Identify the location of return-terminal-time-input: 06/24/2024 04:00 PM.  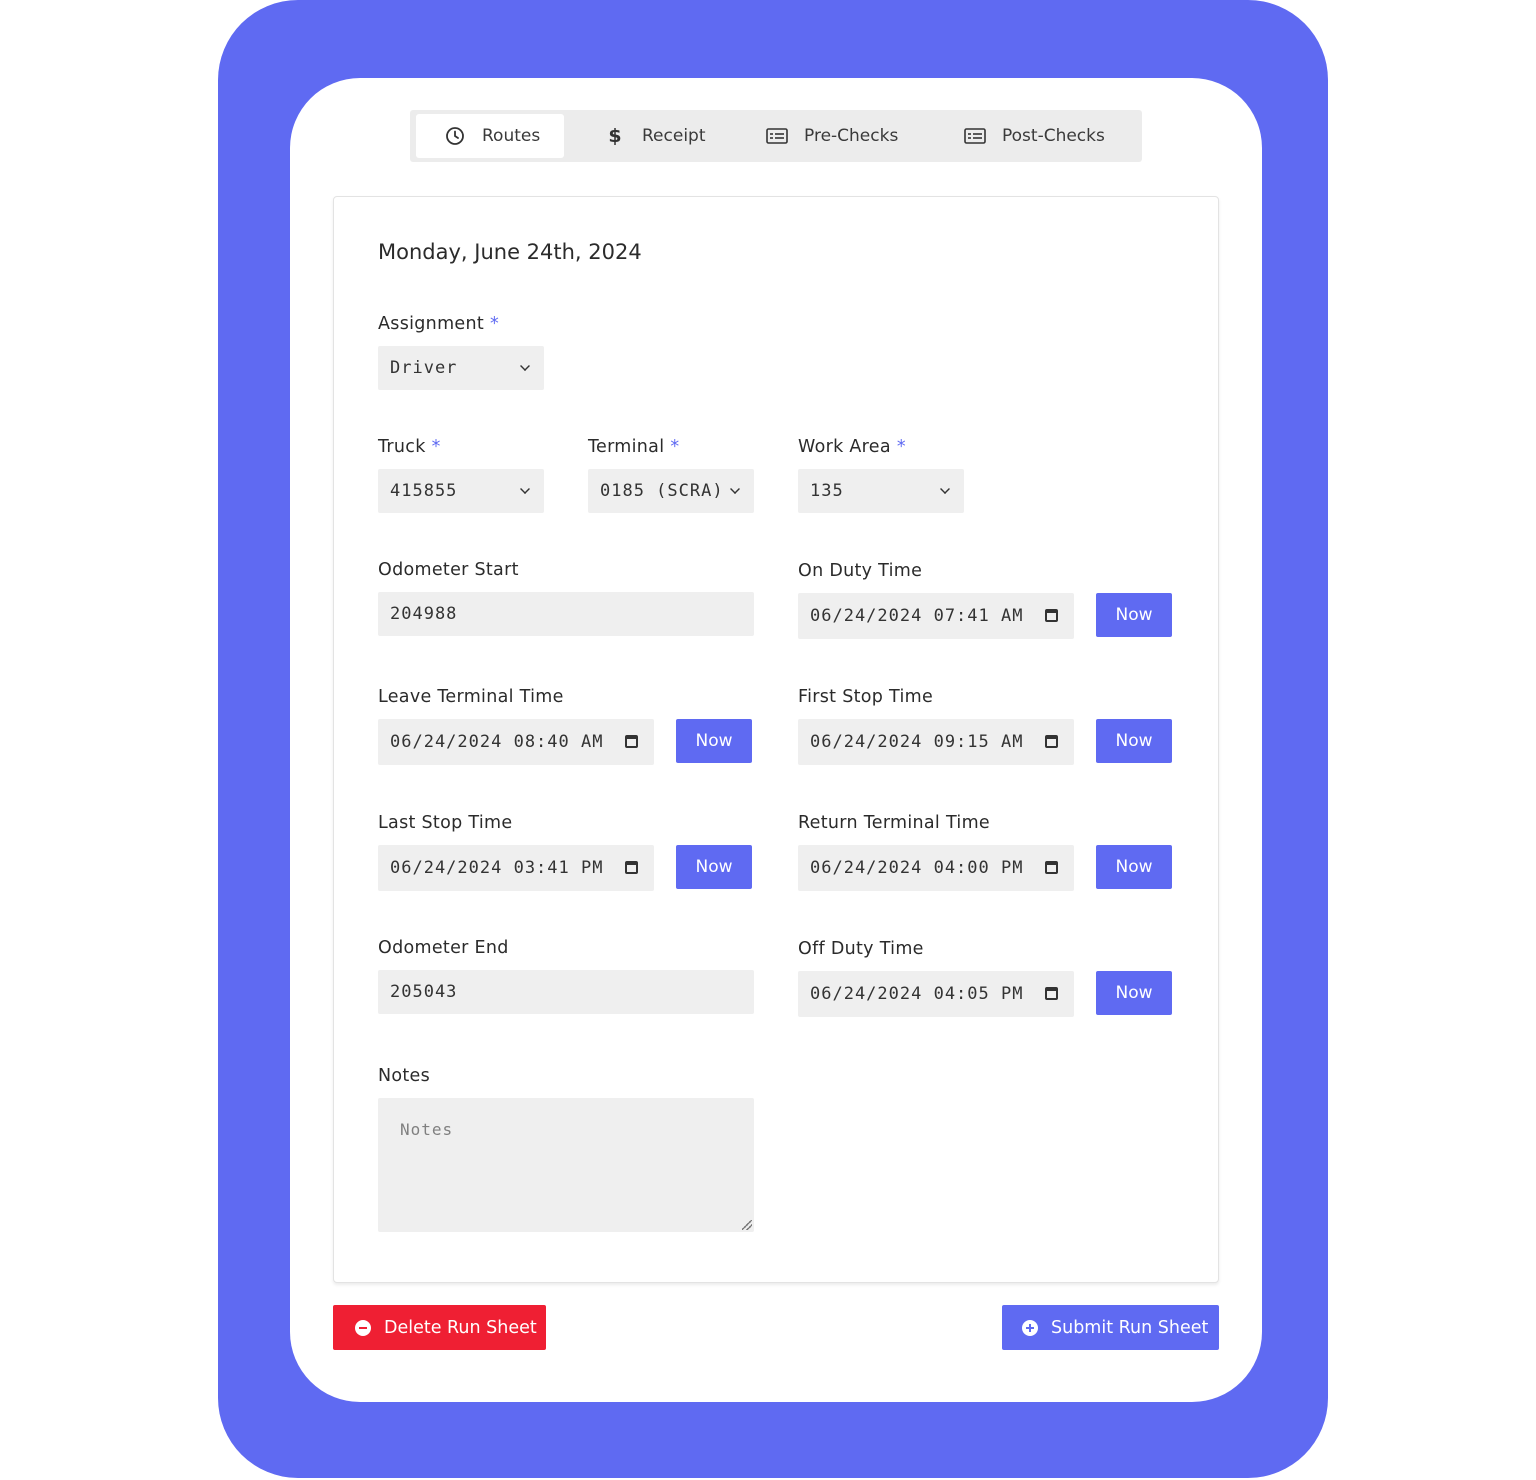
(936, 868).